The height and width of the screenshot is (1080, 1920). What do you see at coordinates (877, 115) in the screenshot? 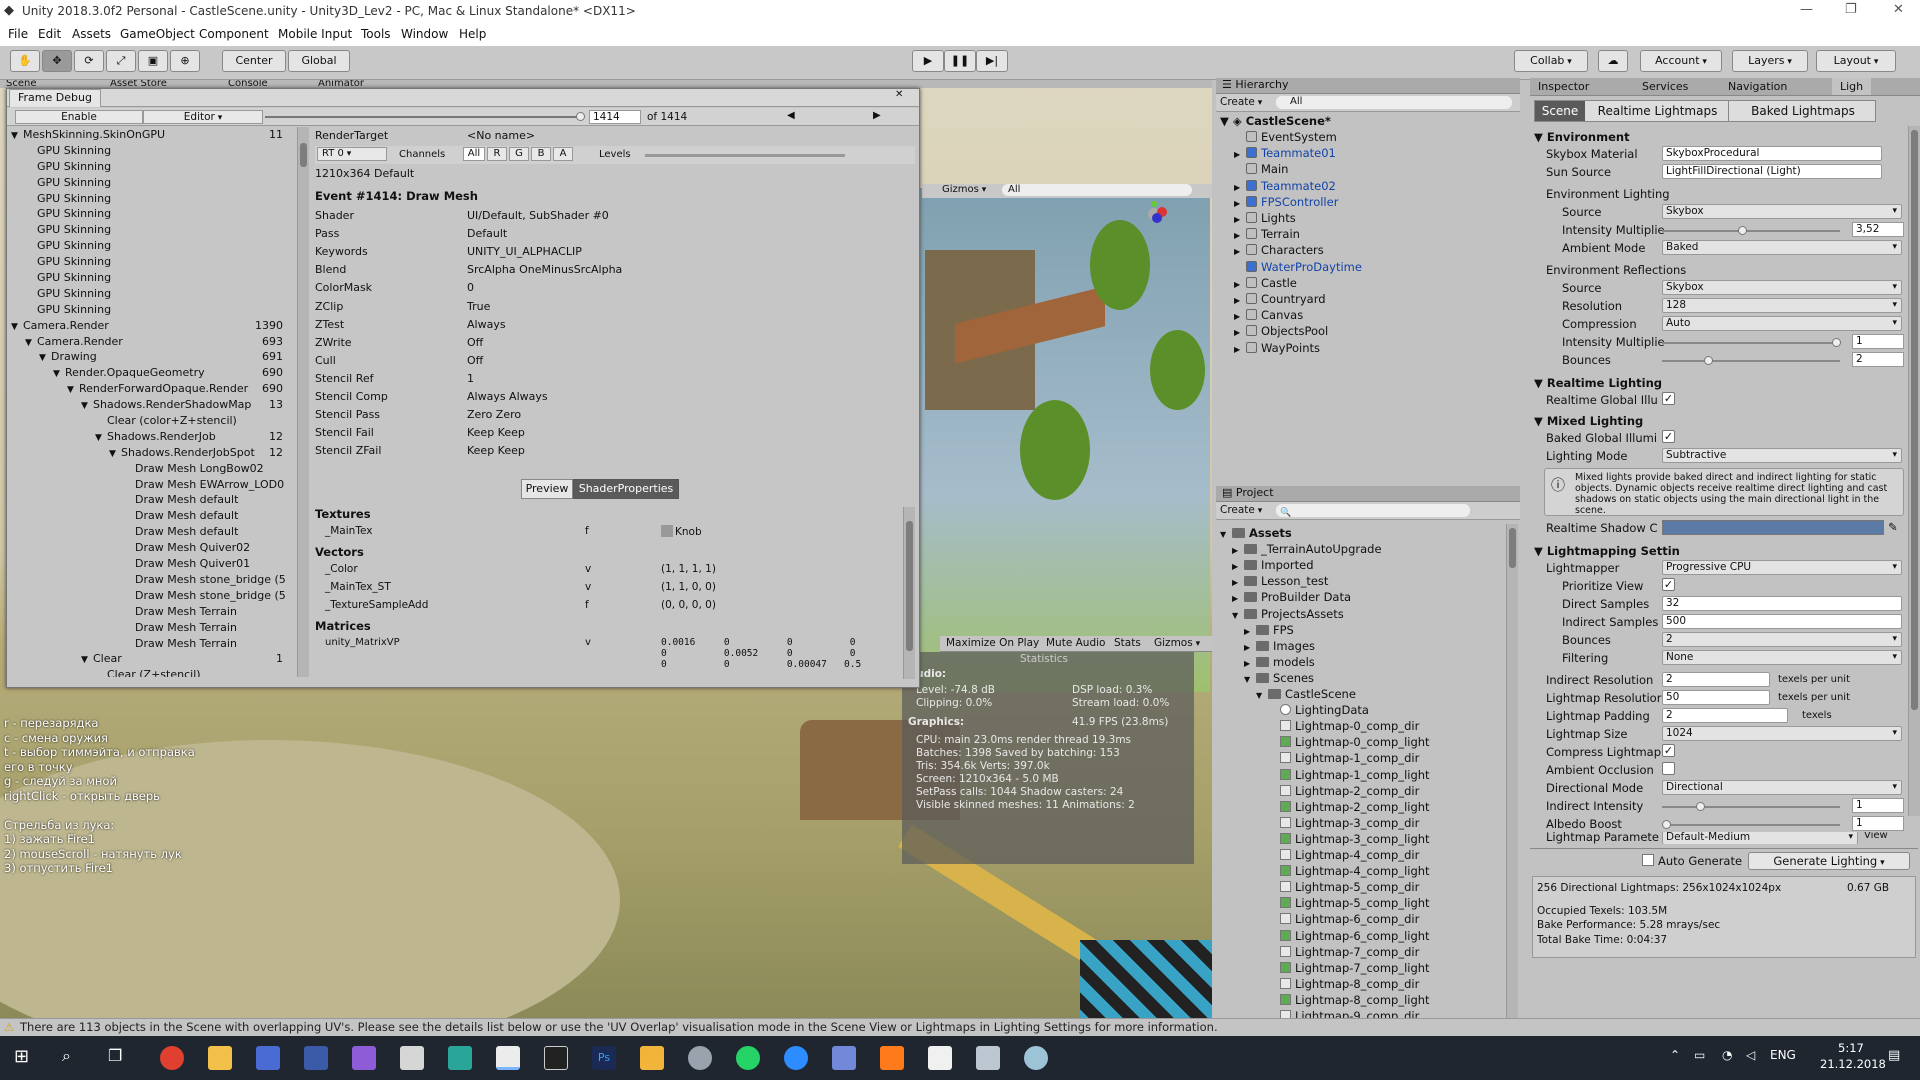
I see `next-frame-icon: ▶` at bounding box center [877, 115].